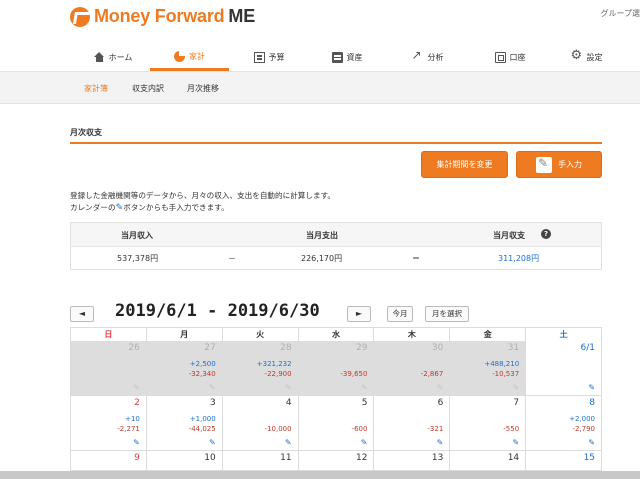 The width and height of the screenshot is (640, 479). Describe the element at coordinates (559, 164) in the screenshot. I see `manual-entry-button: 手入力` at that location.